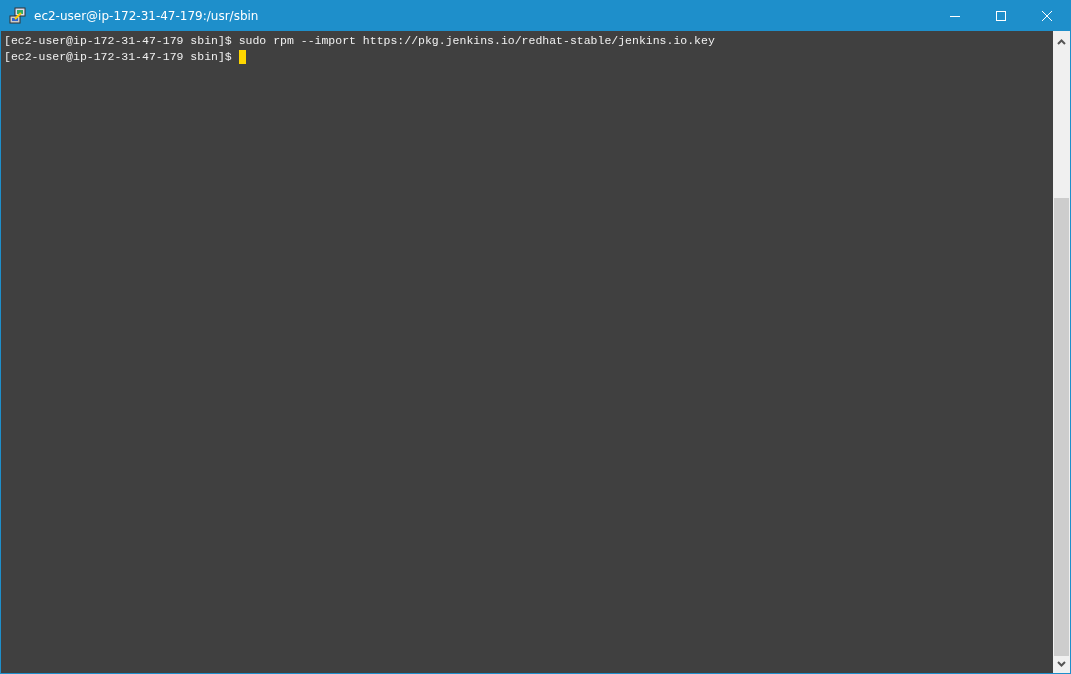 The height and width of the screenshot is (674, 1071). Describe the element at coordinates (359, 41) in the screenshot. I see `terminal-line: [ec2-user@ip-172-31-47-179 sbin]$ sudo rpm --import https://pkg.jenkins.io/redhat-stable/jenkins.io.key` at that location.